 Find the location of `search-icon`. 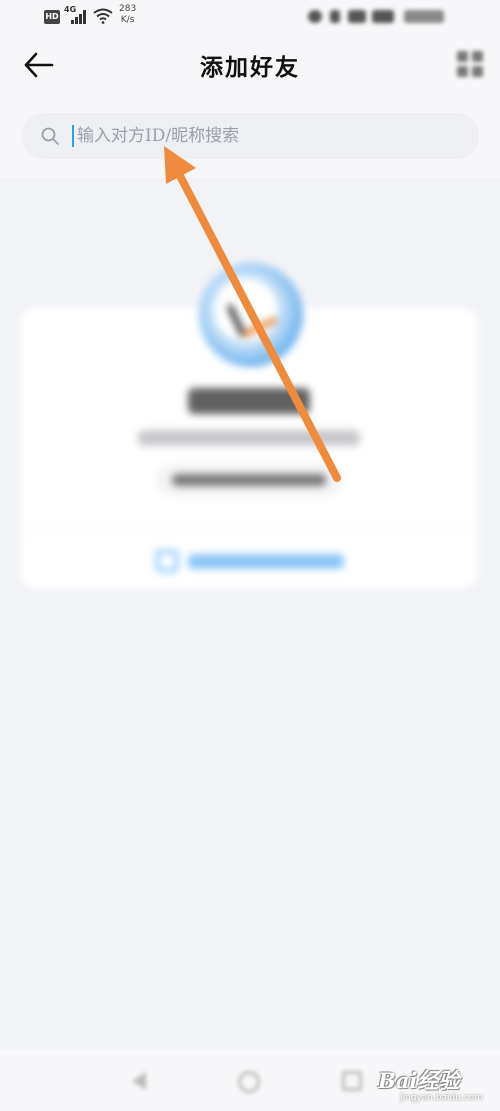

search-icon is located at coordinates (50, 136).